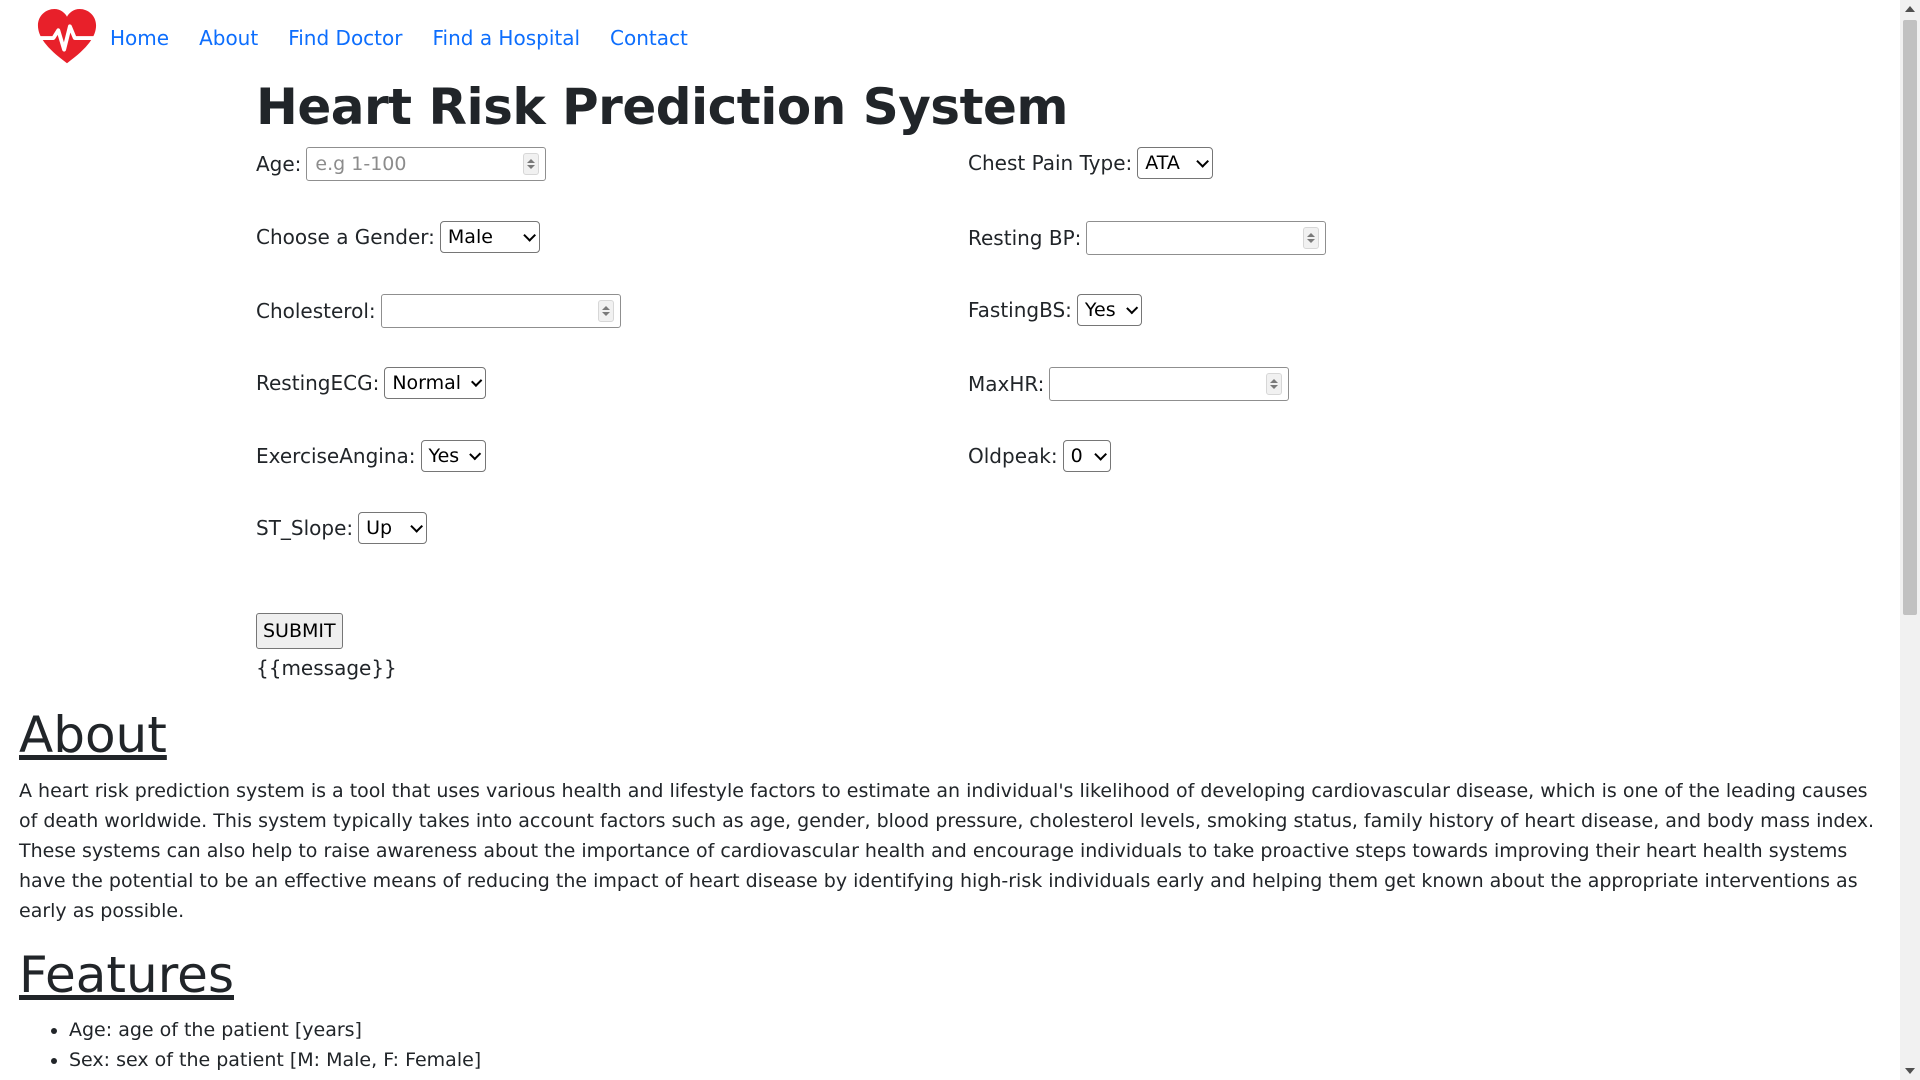 Image resolution: width=1920 pixels, height=1080 pixels. Describe the element at coordinates (506, 38) in the screenshot. I see `nav-link-find-hospital: Find a Hospital` at that location.